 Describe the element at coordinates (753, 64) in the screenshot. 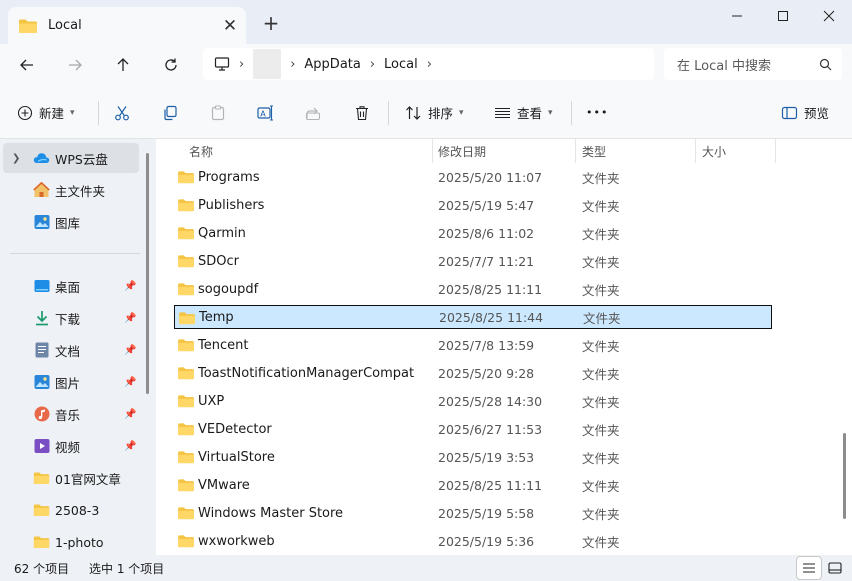

I see `search-input: 在 Local 中搜索` at that location.